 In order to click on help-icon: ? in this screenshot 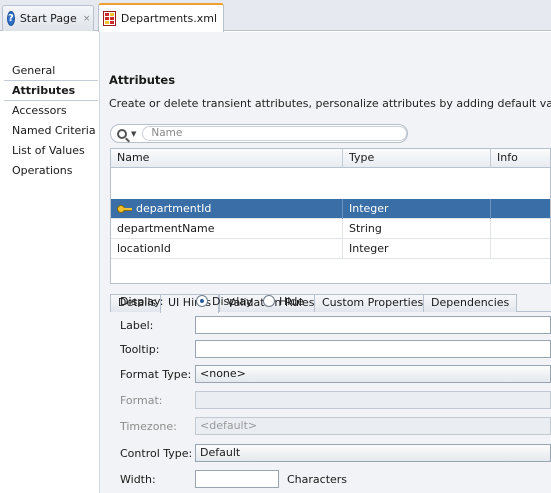, I will do `click(11, 18)`.